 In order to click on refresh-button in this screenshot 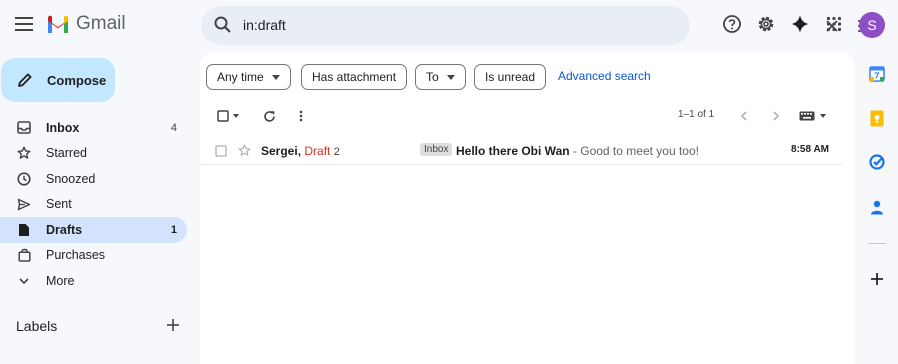, I will do `click(269, 116)`.